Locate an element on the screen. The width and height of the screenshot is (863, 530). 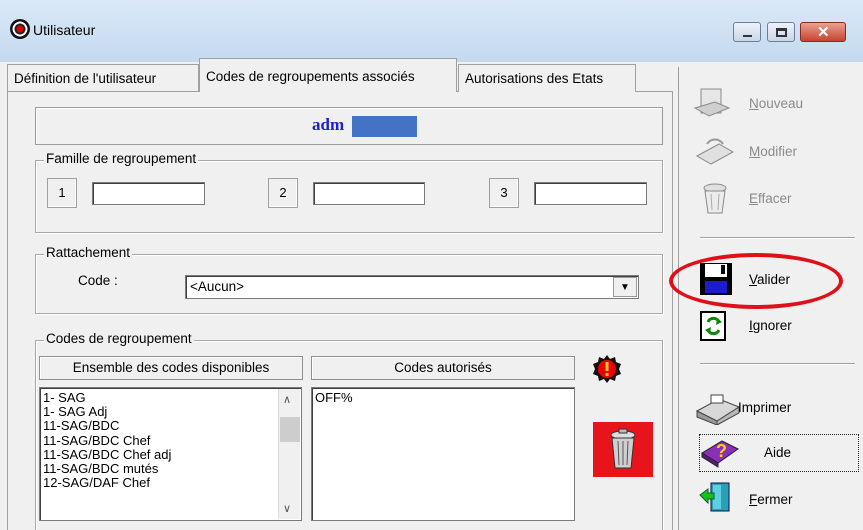
authorized-header-button: Codes autorisés is located at coordinates (443, 368).